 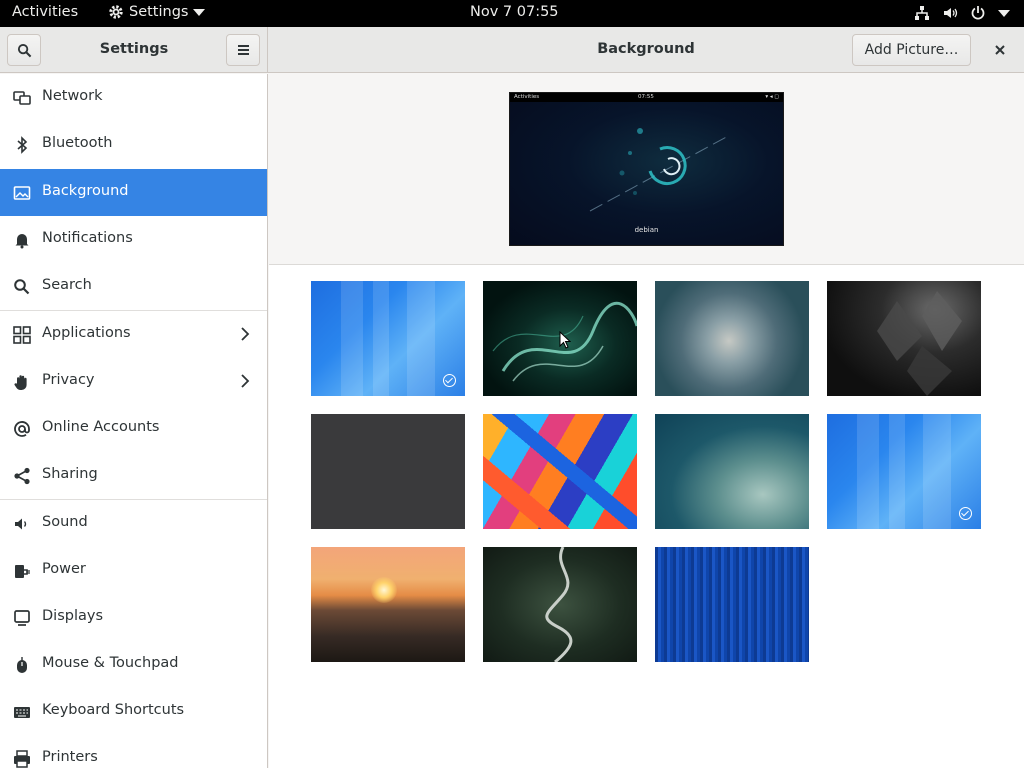 I want to click on sidebar-item-search: Search, so click(x=133, y=286).